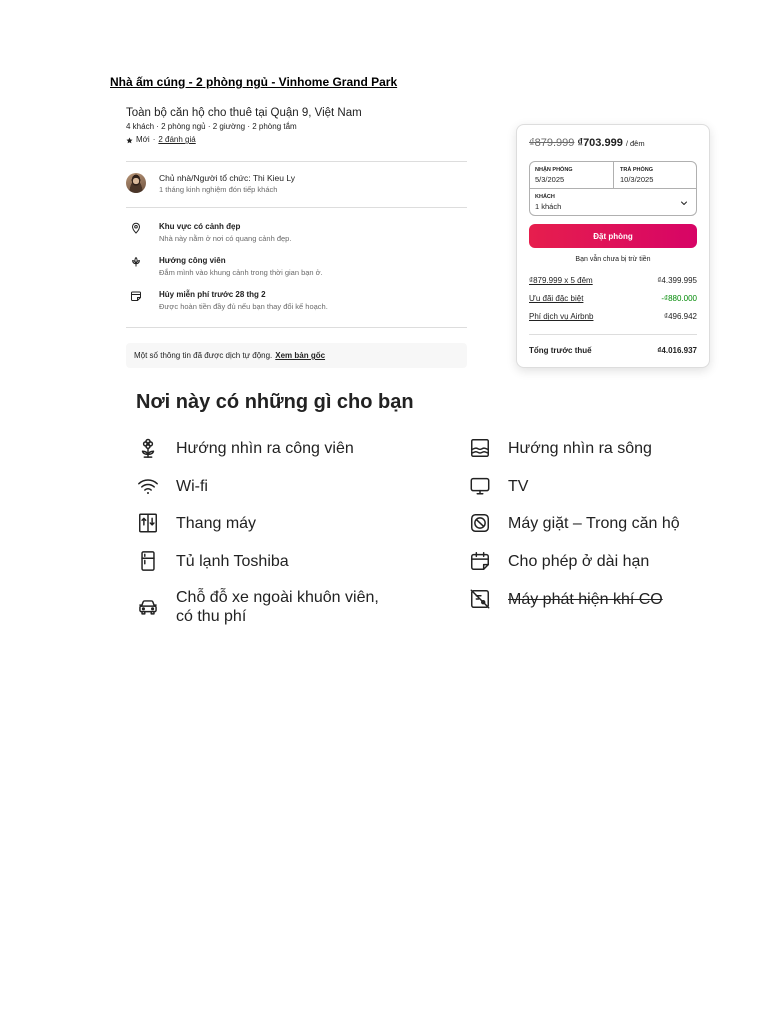 This screenshot has width=768, height=1024. I want to click on guests-value: 1 khách, so click(548, 206).